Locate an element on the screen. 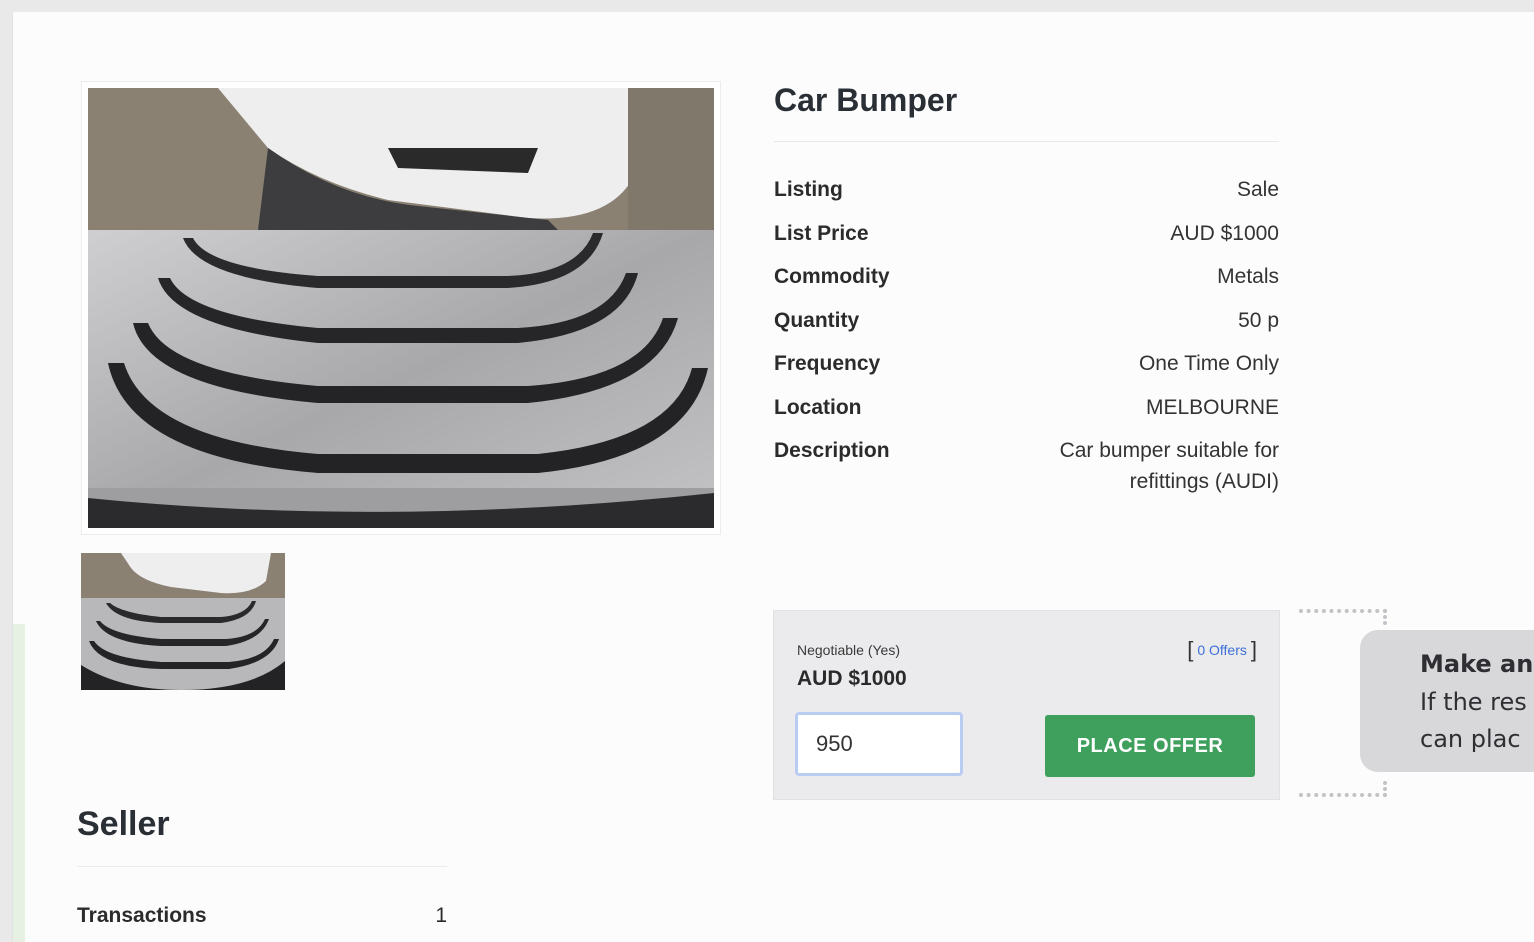 The image size is (1534, 942). offers-count-link-wrapper: [0 Offers] is located at coordinates (1222, 650).